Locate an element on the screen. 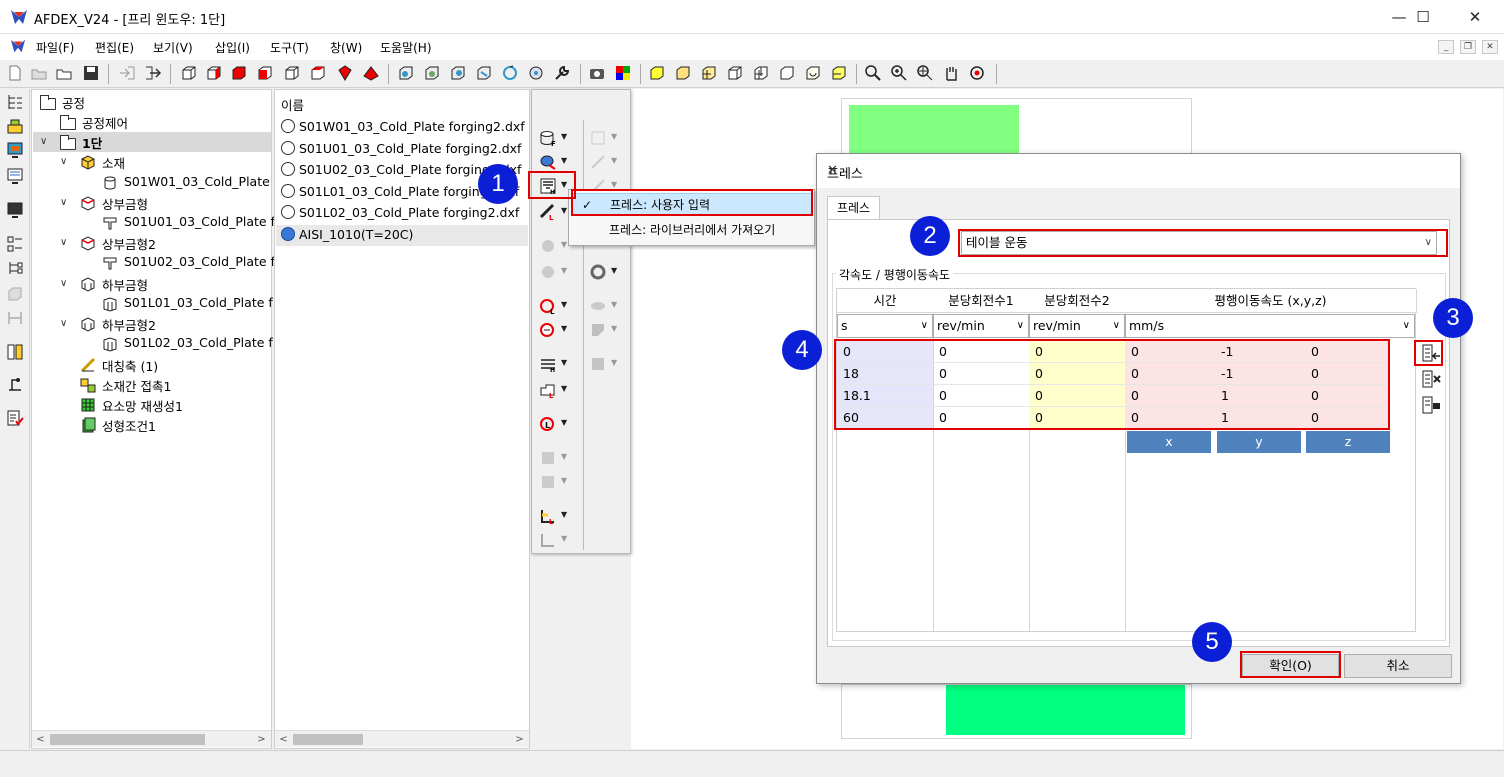 This screenshot has height=777, width=1504. export-icon is located at coordinates (153, 73).